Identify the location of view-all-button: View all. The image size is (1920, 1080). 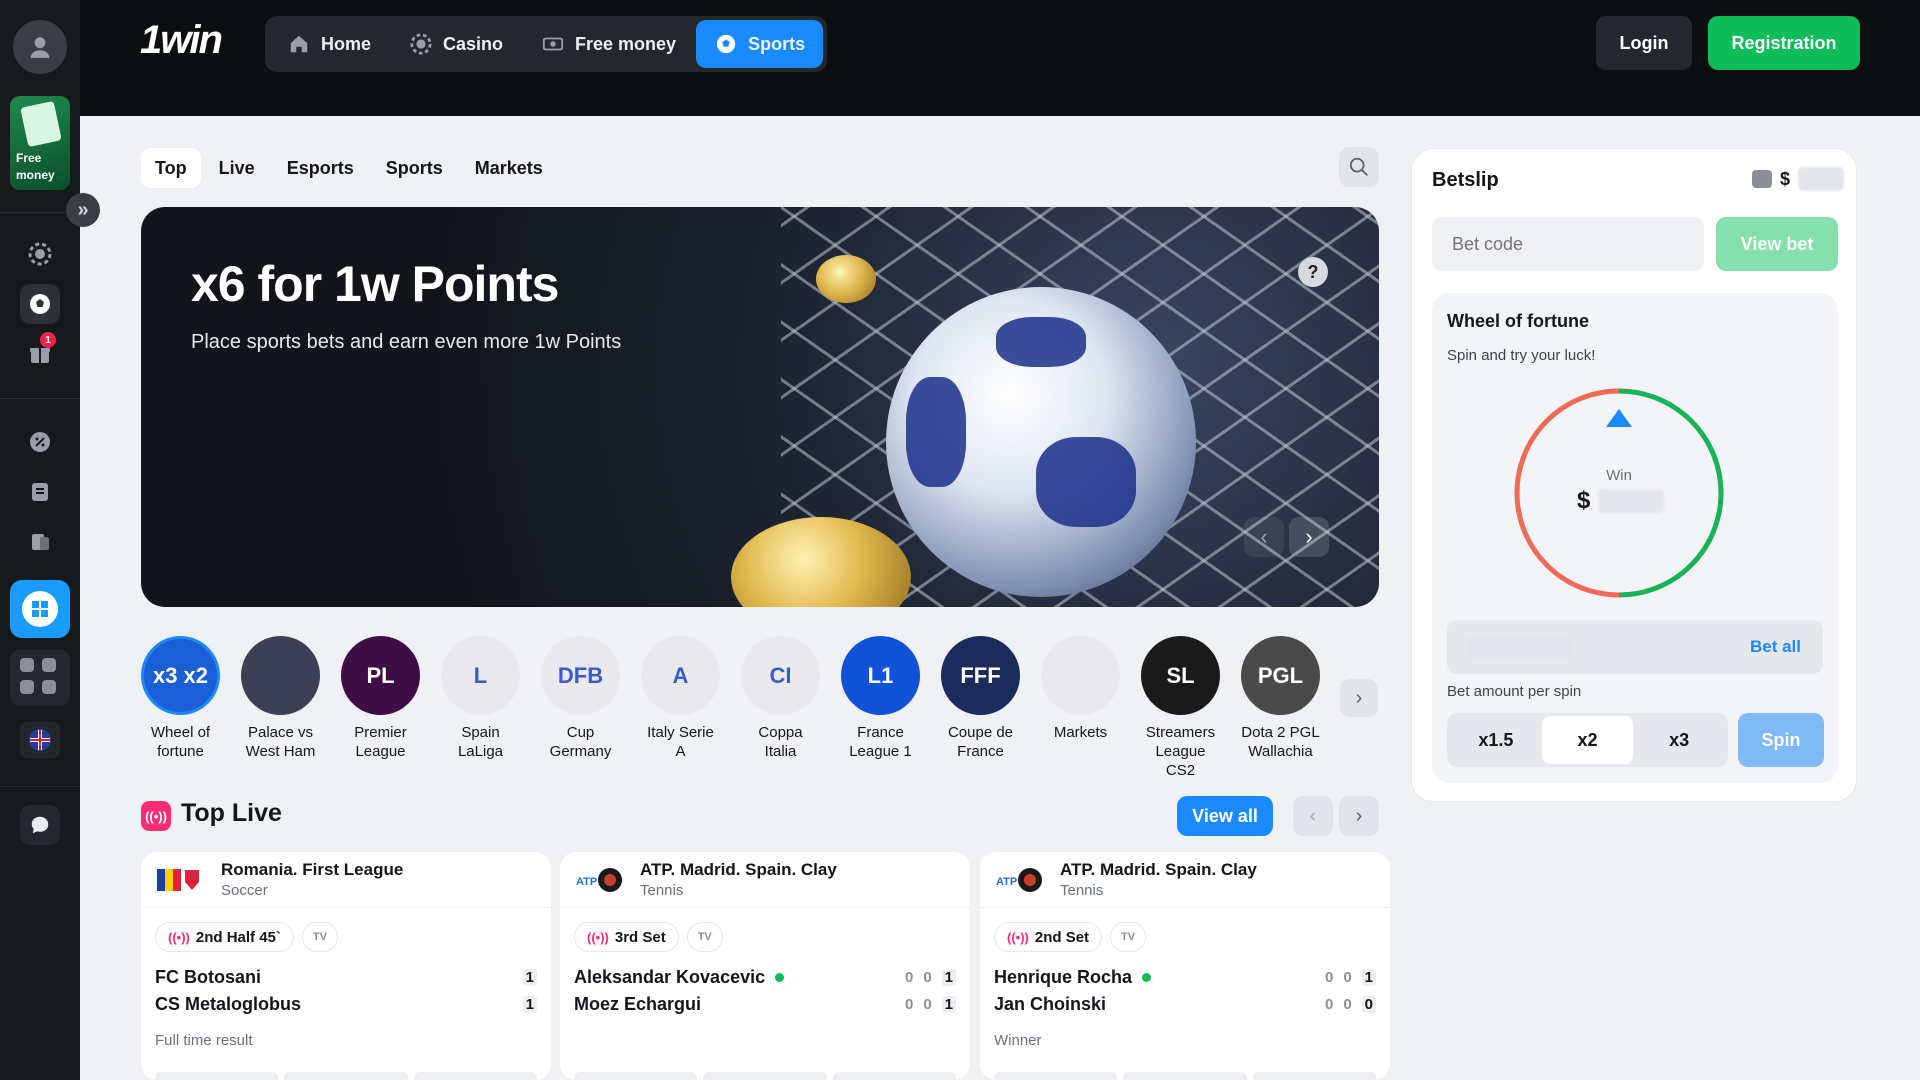
(1225, 816).